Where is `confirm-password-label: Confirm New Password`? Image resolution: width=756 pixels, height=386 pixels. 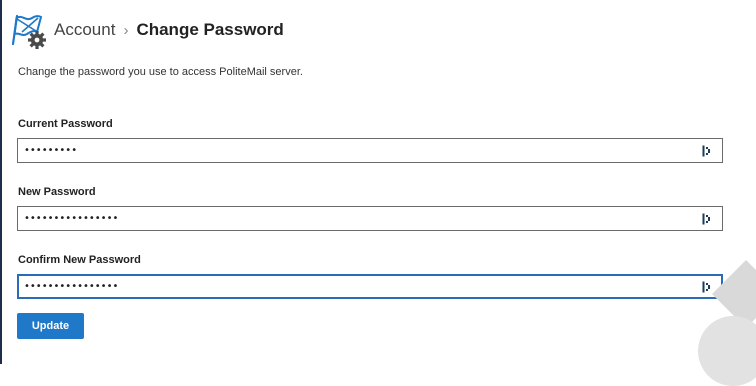
confirm-password-label: Confirm New Password is located at coordinates (79, 260).